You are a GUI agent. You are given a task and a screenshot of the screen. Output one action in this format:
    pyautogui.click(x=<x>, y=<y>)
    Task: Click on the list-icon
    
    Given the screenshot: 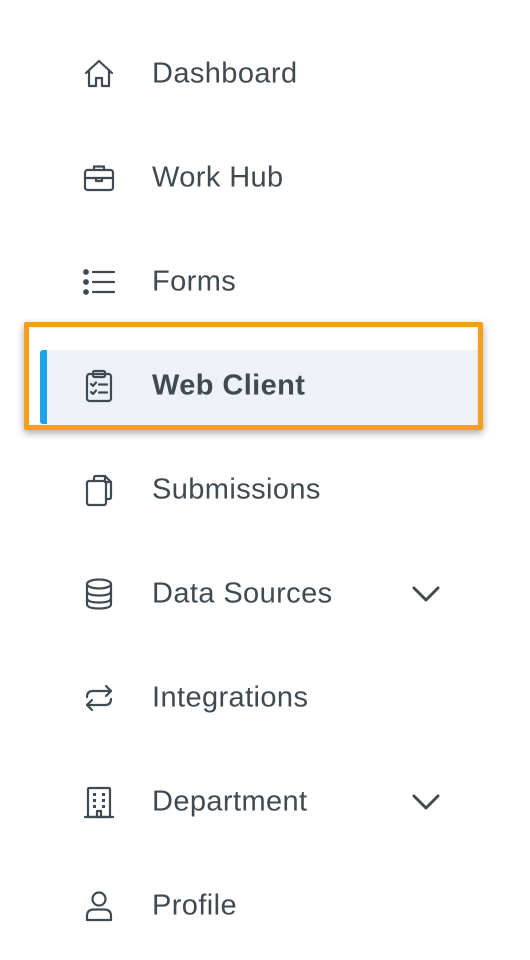 What is the action you would take?
    pyautogui.click(x=99, y=282)
    